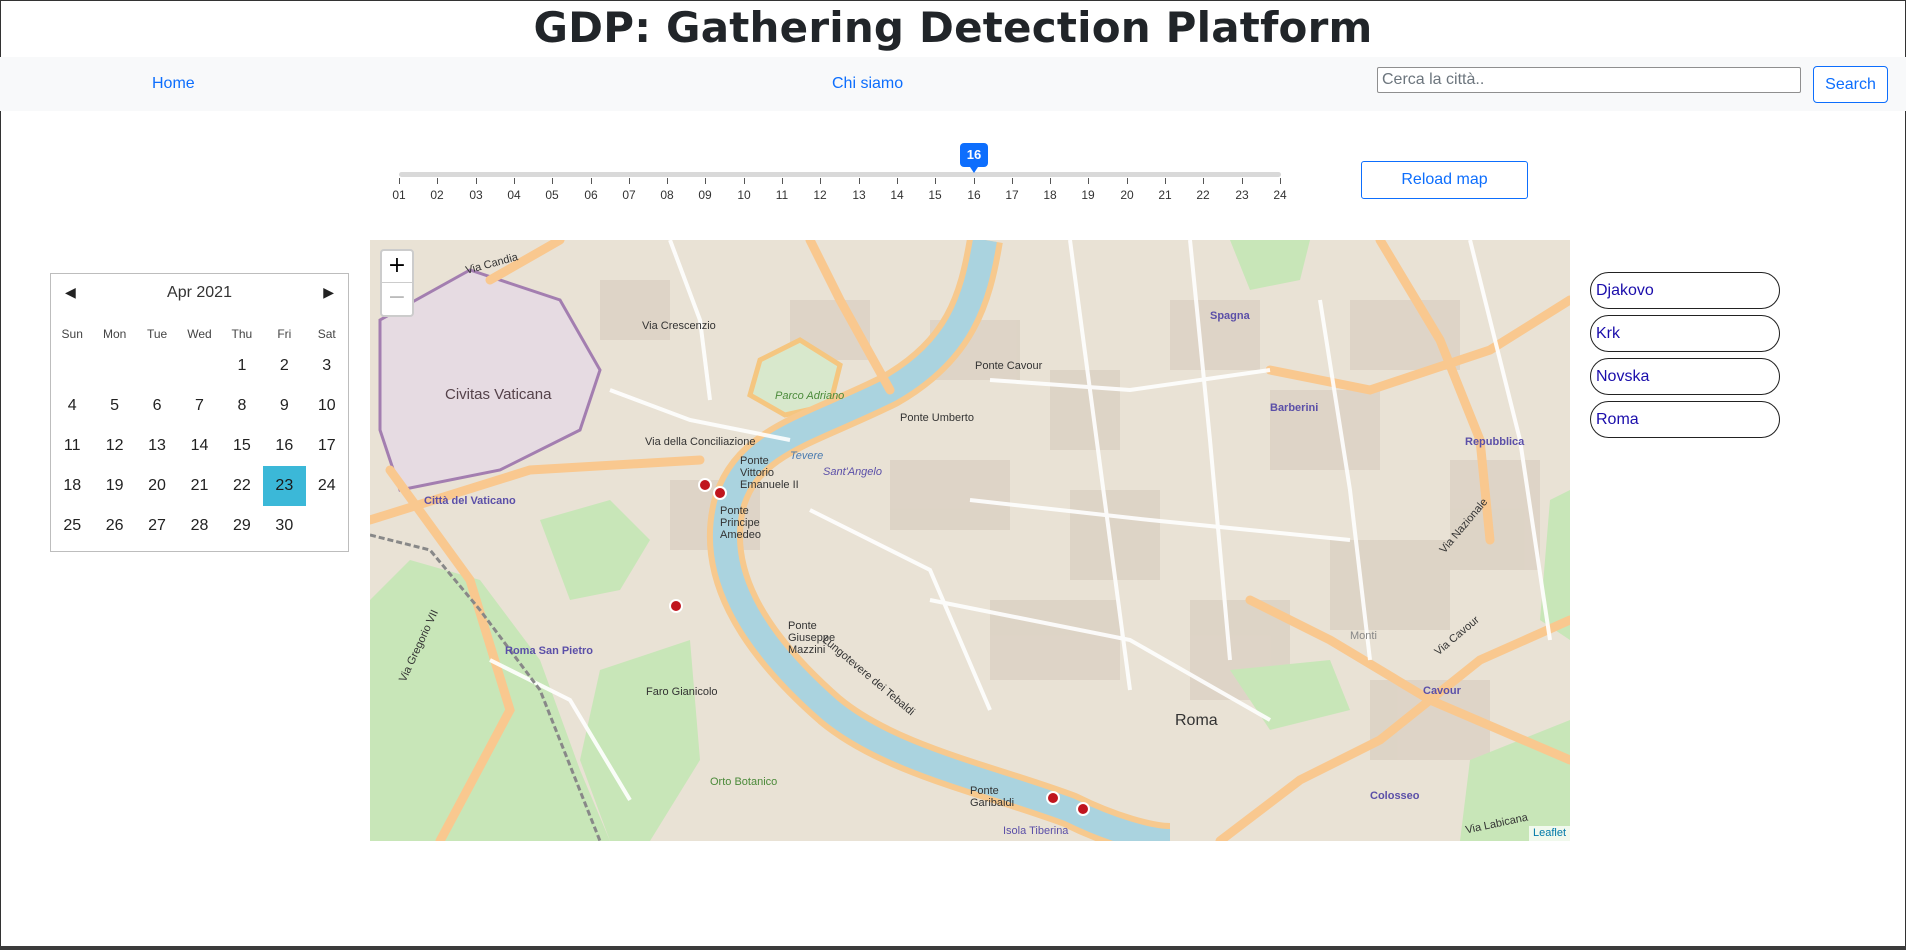  Describe the element at coordinates (327, 366) in the screenshot. I see `calendar-day: 3` at that location.